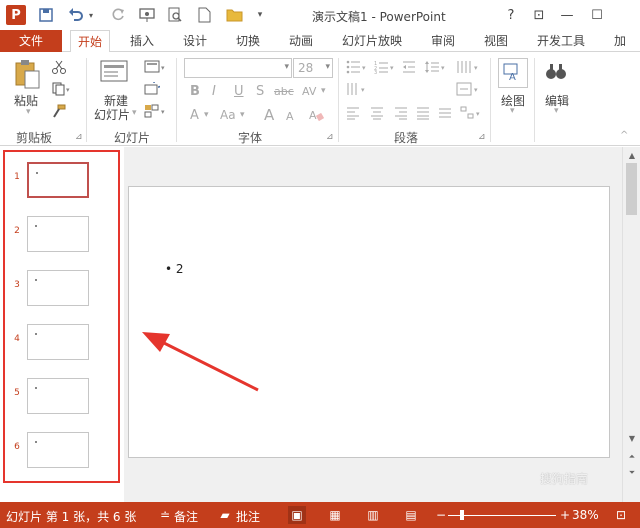 This screenshot has width=640, height=528. Describe the element at coordinates (59, 111) in the screenshot. I see `format-painter-icon` at that location.